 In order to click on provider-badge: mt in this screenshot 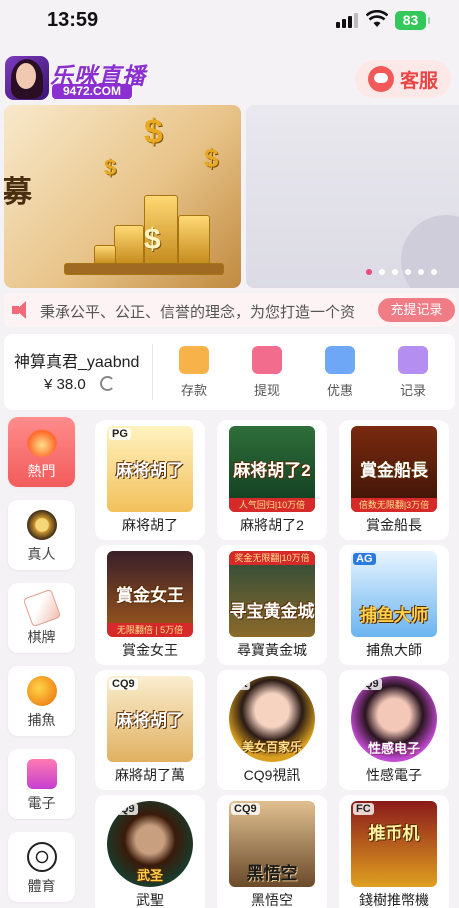, I will do `click(241, 684)`.